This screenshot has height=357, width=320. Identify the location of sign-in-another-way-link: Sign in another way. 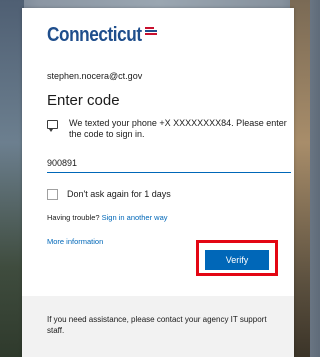
(135, 217).